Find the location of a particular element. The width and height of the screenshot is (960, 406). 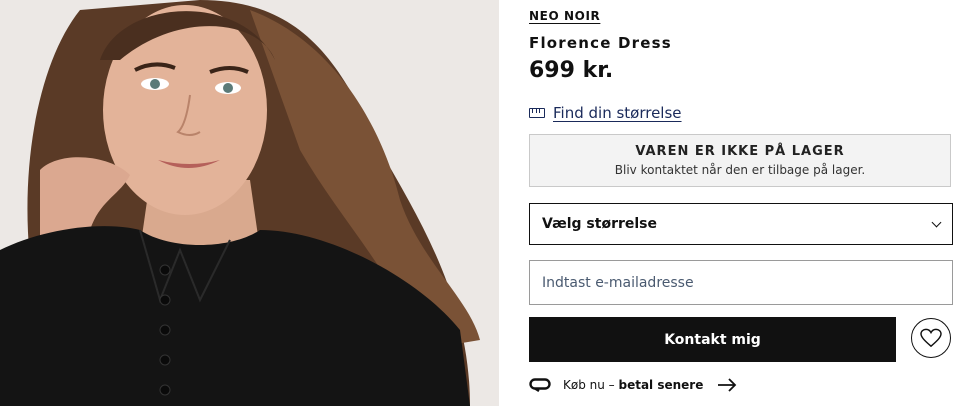

wishlist-button is located at coordinates (931, 338).